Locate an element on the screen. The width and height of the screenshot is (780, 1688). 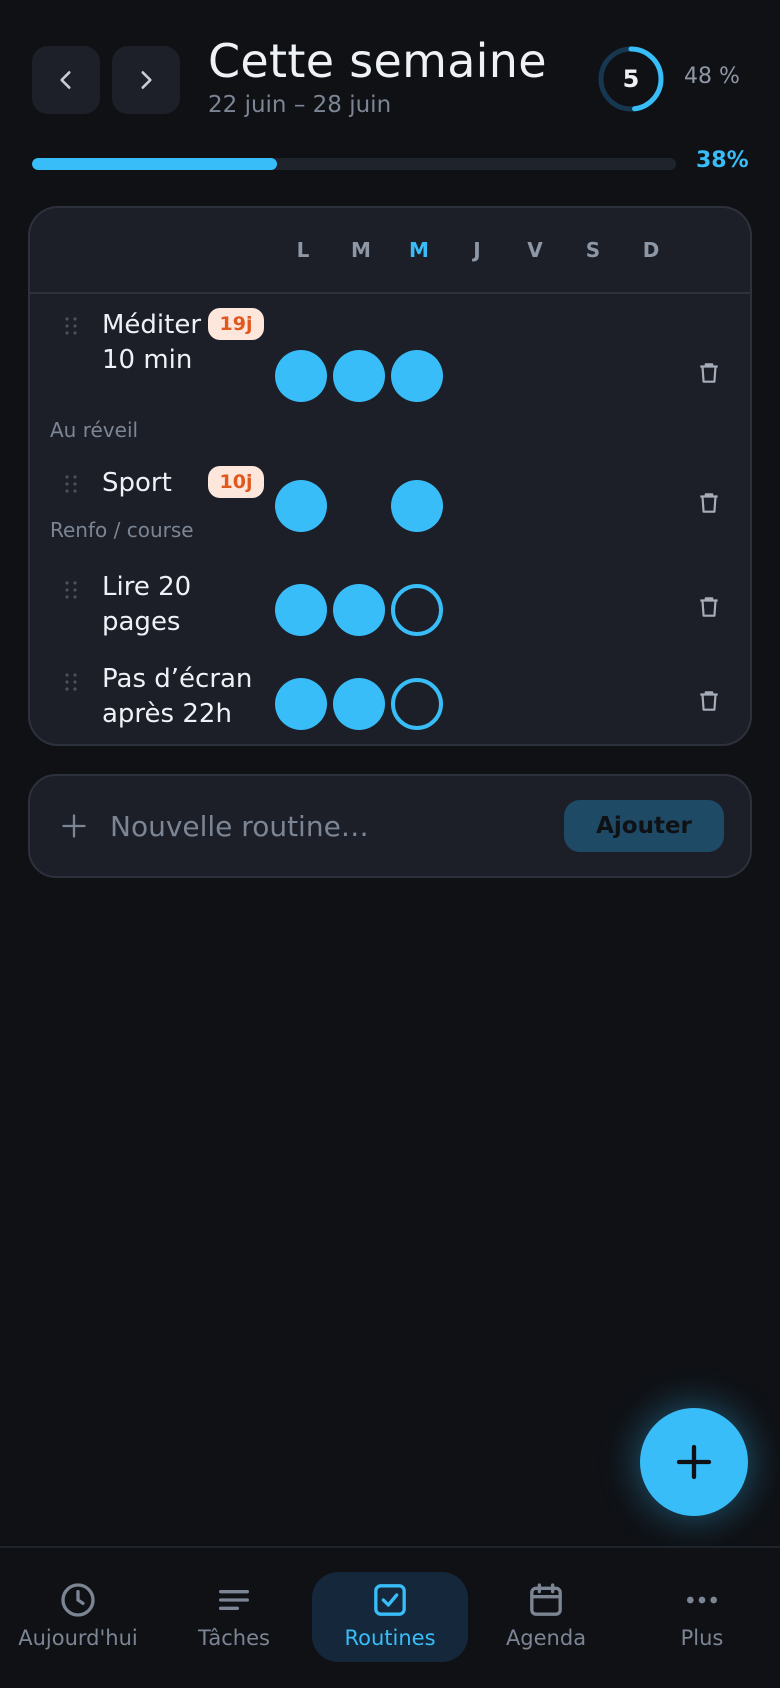
bottom-navigation: Aujourd'hui Tâches Routines Agenda Plus is located at coordinates (390, 1617).